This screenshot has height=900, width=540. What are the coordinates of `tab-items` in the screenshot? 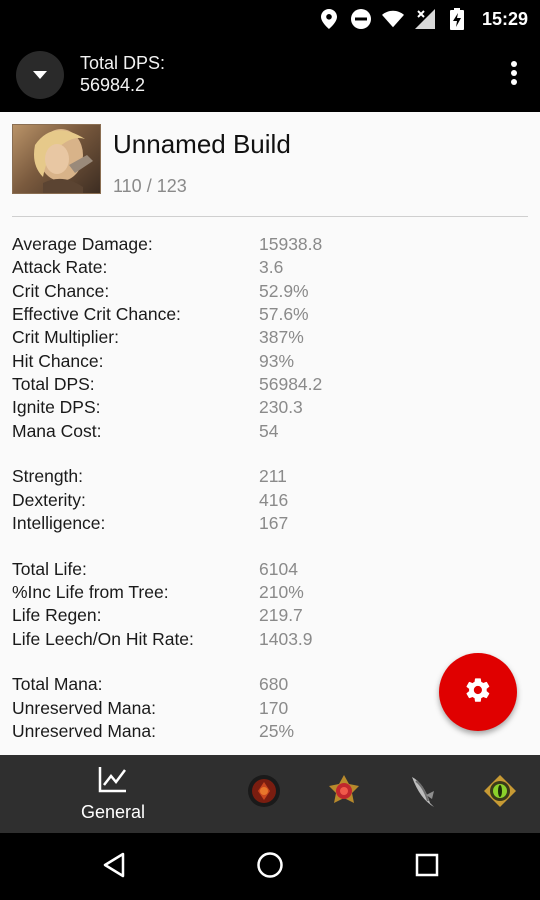 It's located at (422, 793).